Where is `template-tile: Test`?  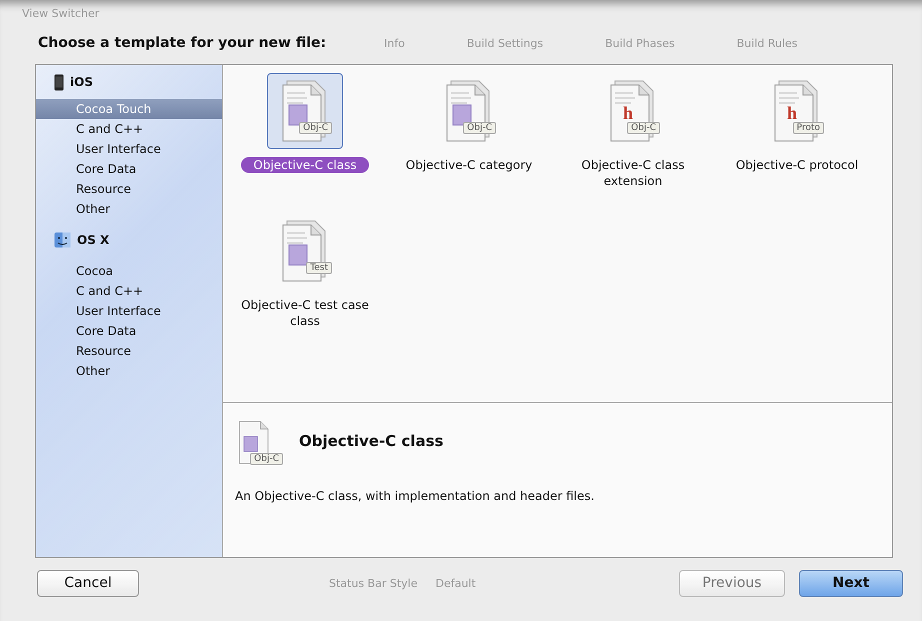
template-tile: Test is located at coordinates (305, 251).